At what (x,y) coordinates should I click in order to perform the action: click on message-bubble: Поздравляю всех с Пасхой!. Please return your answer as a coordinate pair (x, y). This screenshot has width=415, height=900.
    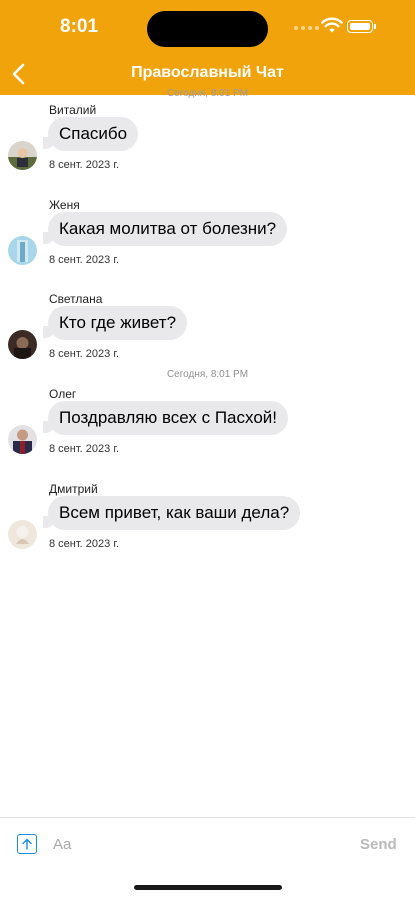
    Looking at the image, I should click on (165, 418).